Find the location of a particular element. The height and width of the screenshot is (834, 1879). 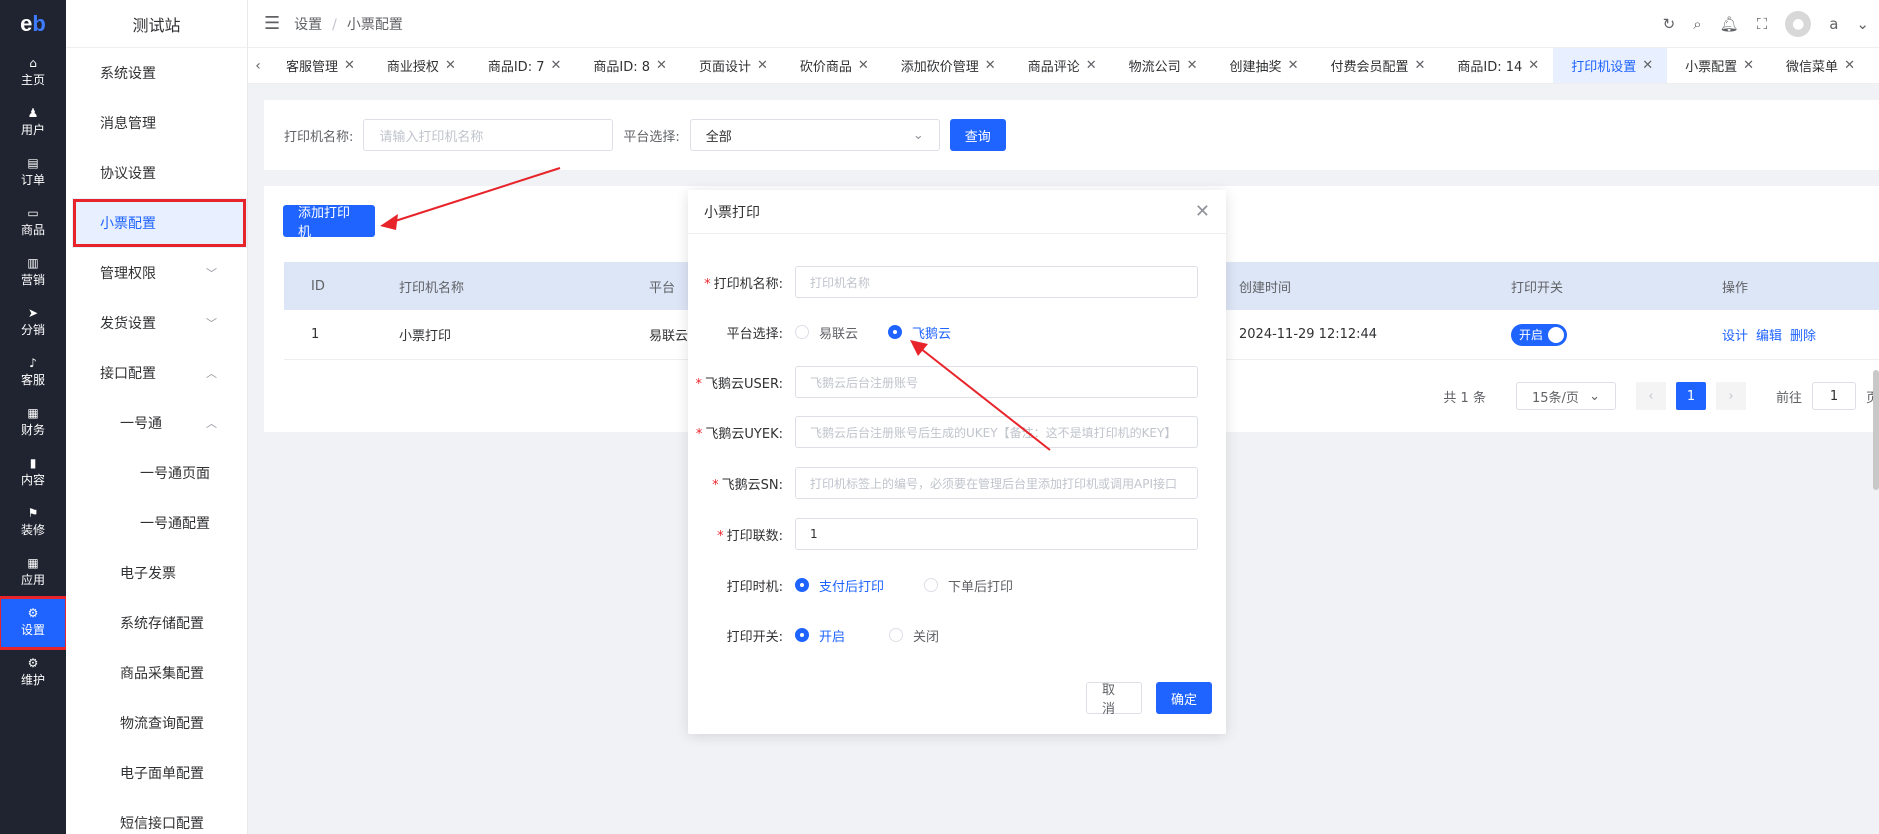

feie-sn-input: 打印机标签上的编号，必须要在管理后台里添加打印机或调用API接口 is located at coordinates (996, 483).